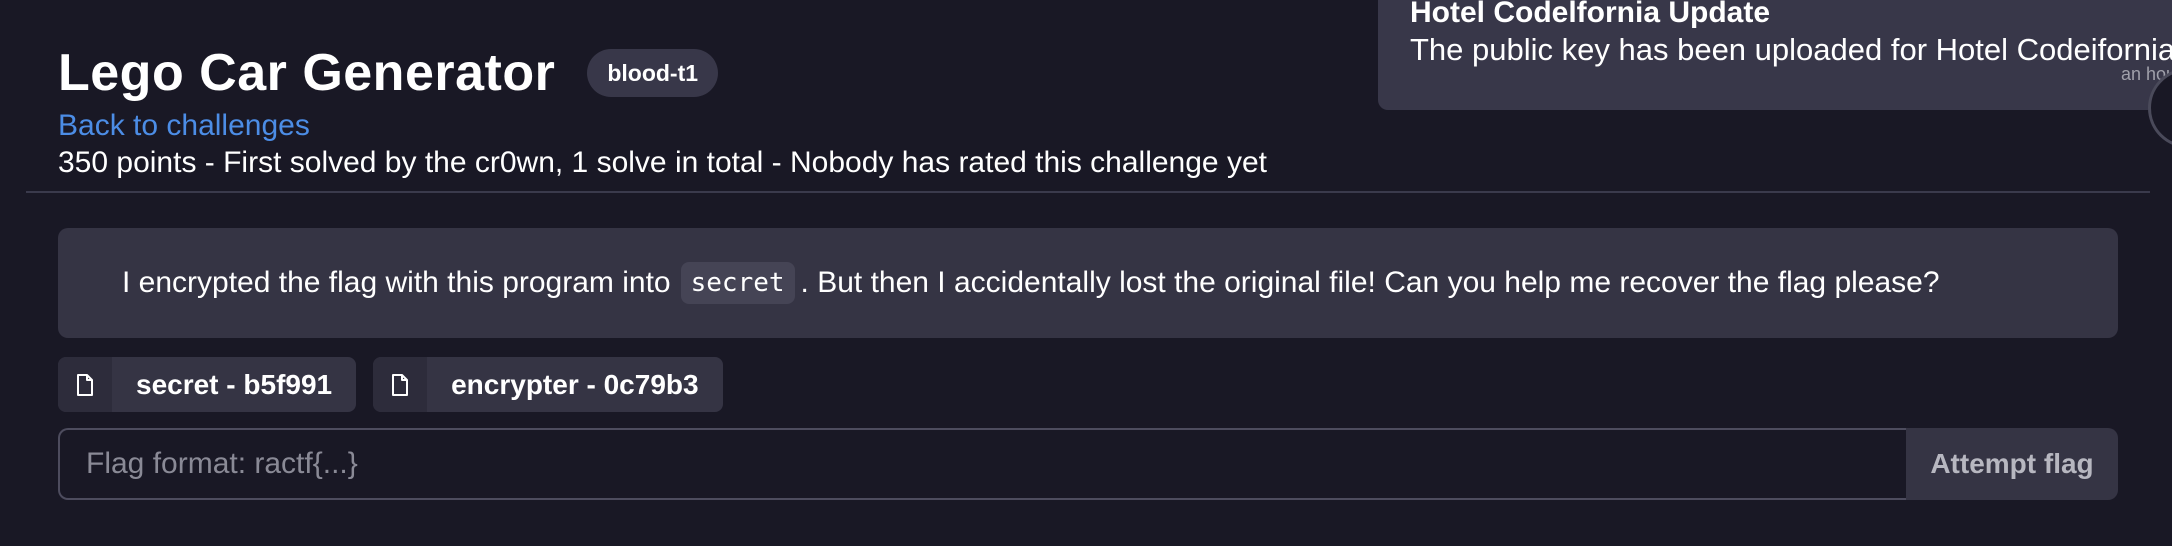 This screenshot has width=2172, height=546. I want to click on file-label: secret - b5f991, so click(234, 384).